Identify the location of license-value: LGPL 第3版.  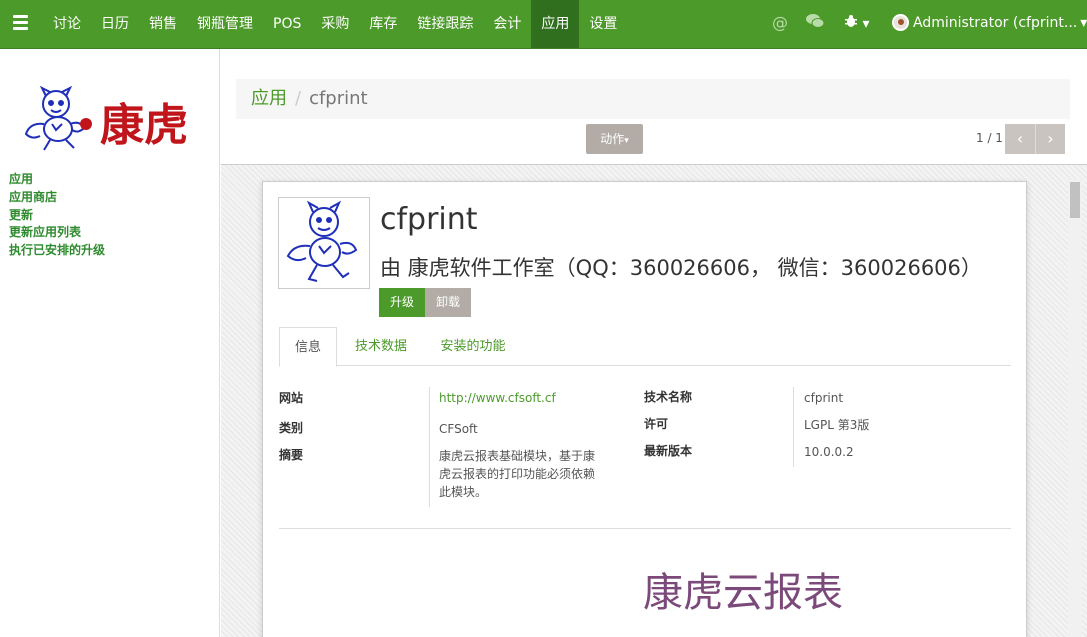
(837, 425).